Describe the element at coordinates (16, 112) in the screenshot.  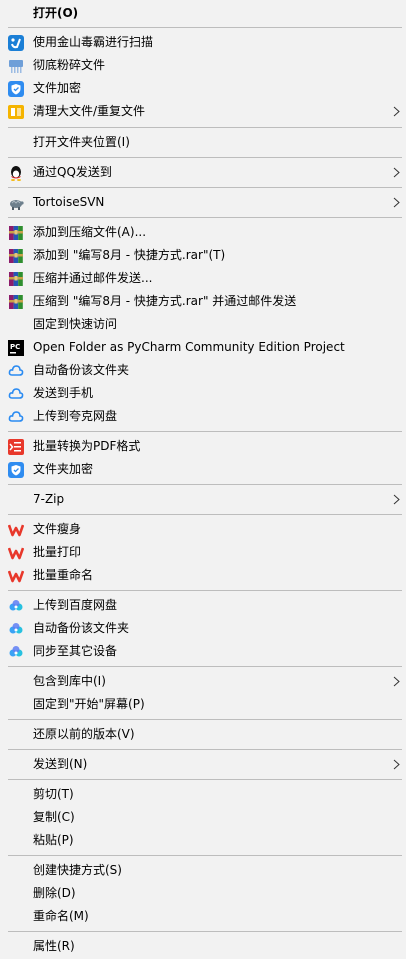
I see `cleanup-icon` at that location.